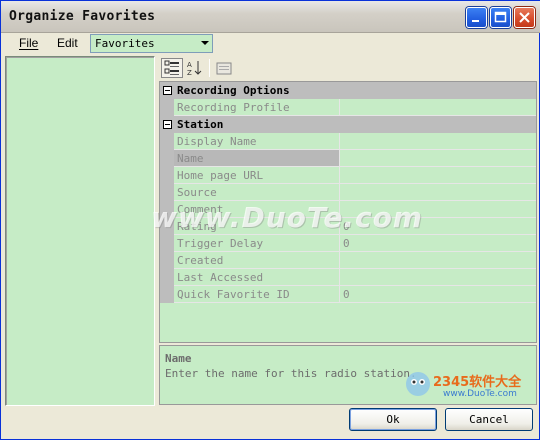 The image size is (540, 440). What do you see at coordinates (476, 17) in the screenshot?
I see `minimize-button` at bounding box center [476, 17].